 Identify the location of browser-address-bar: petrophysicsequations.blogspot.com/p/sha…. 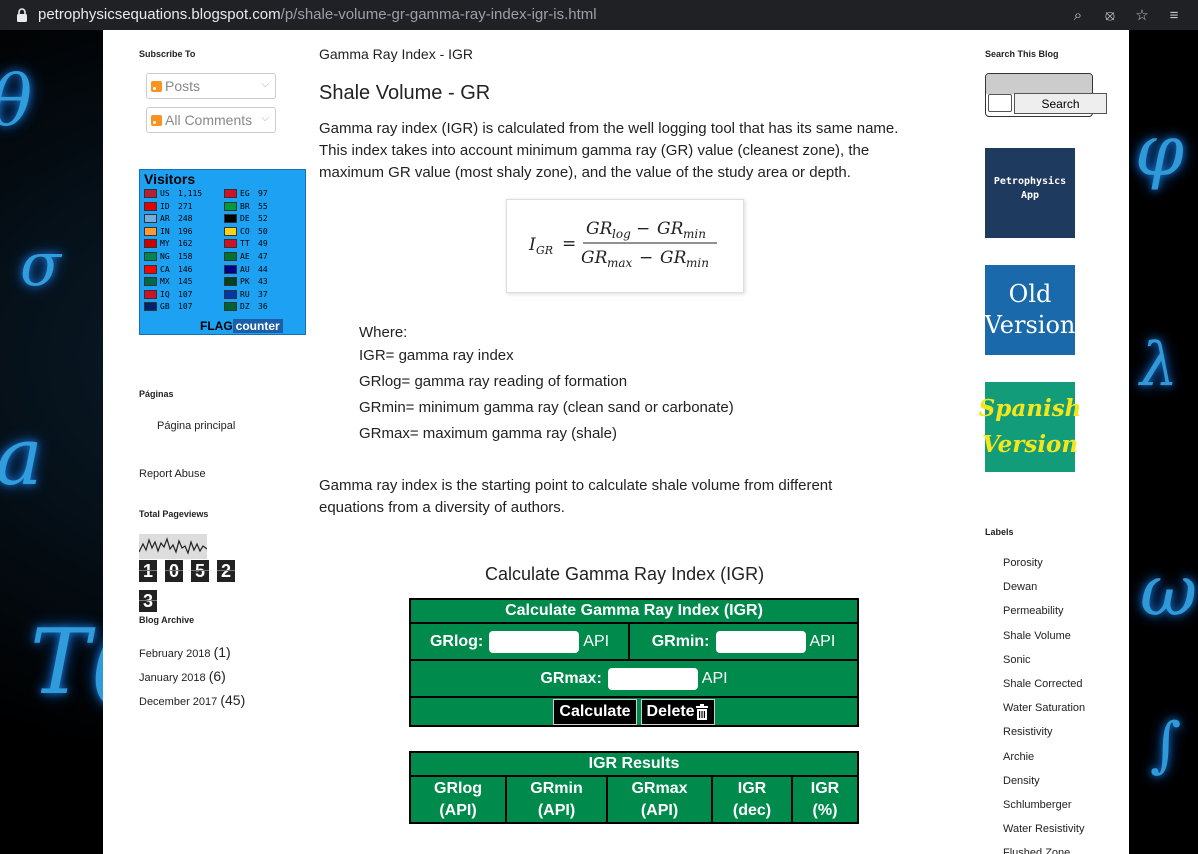
(599, 15).